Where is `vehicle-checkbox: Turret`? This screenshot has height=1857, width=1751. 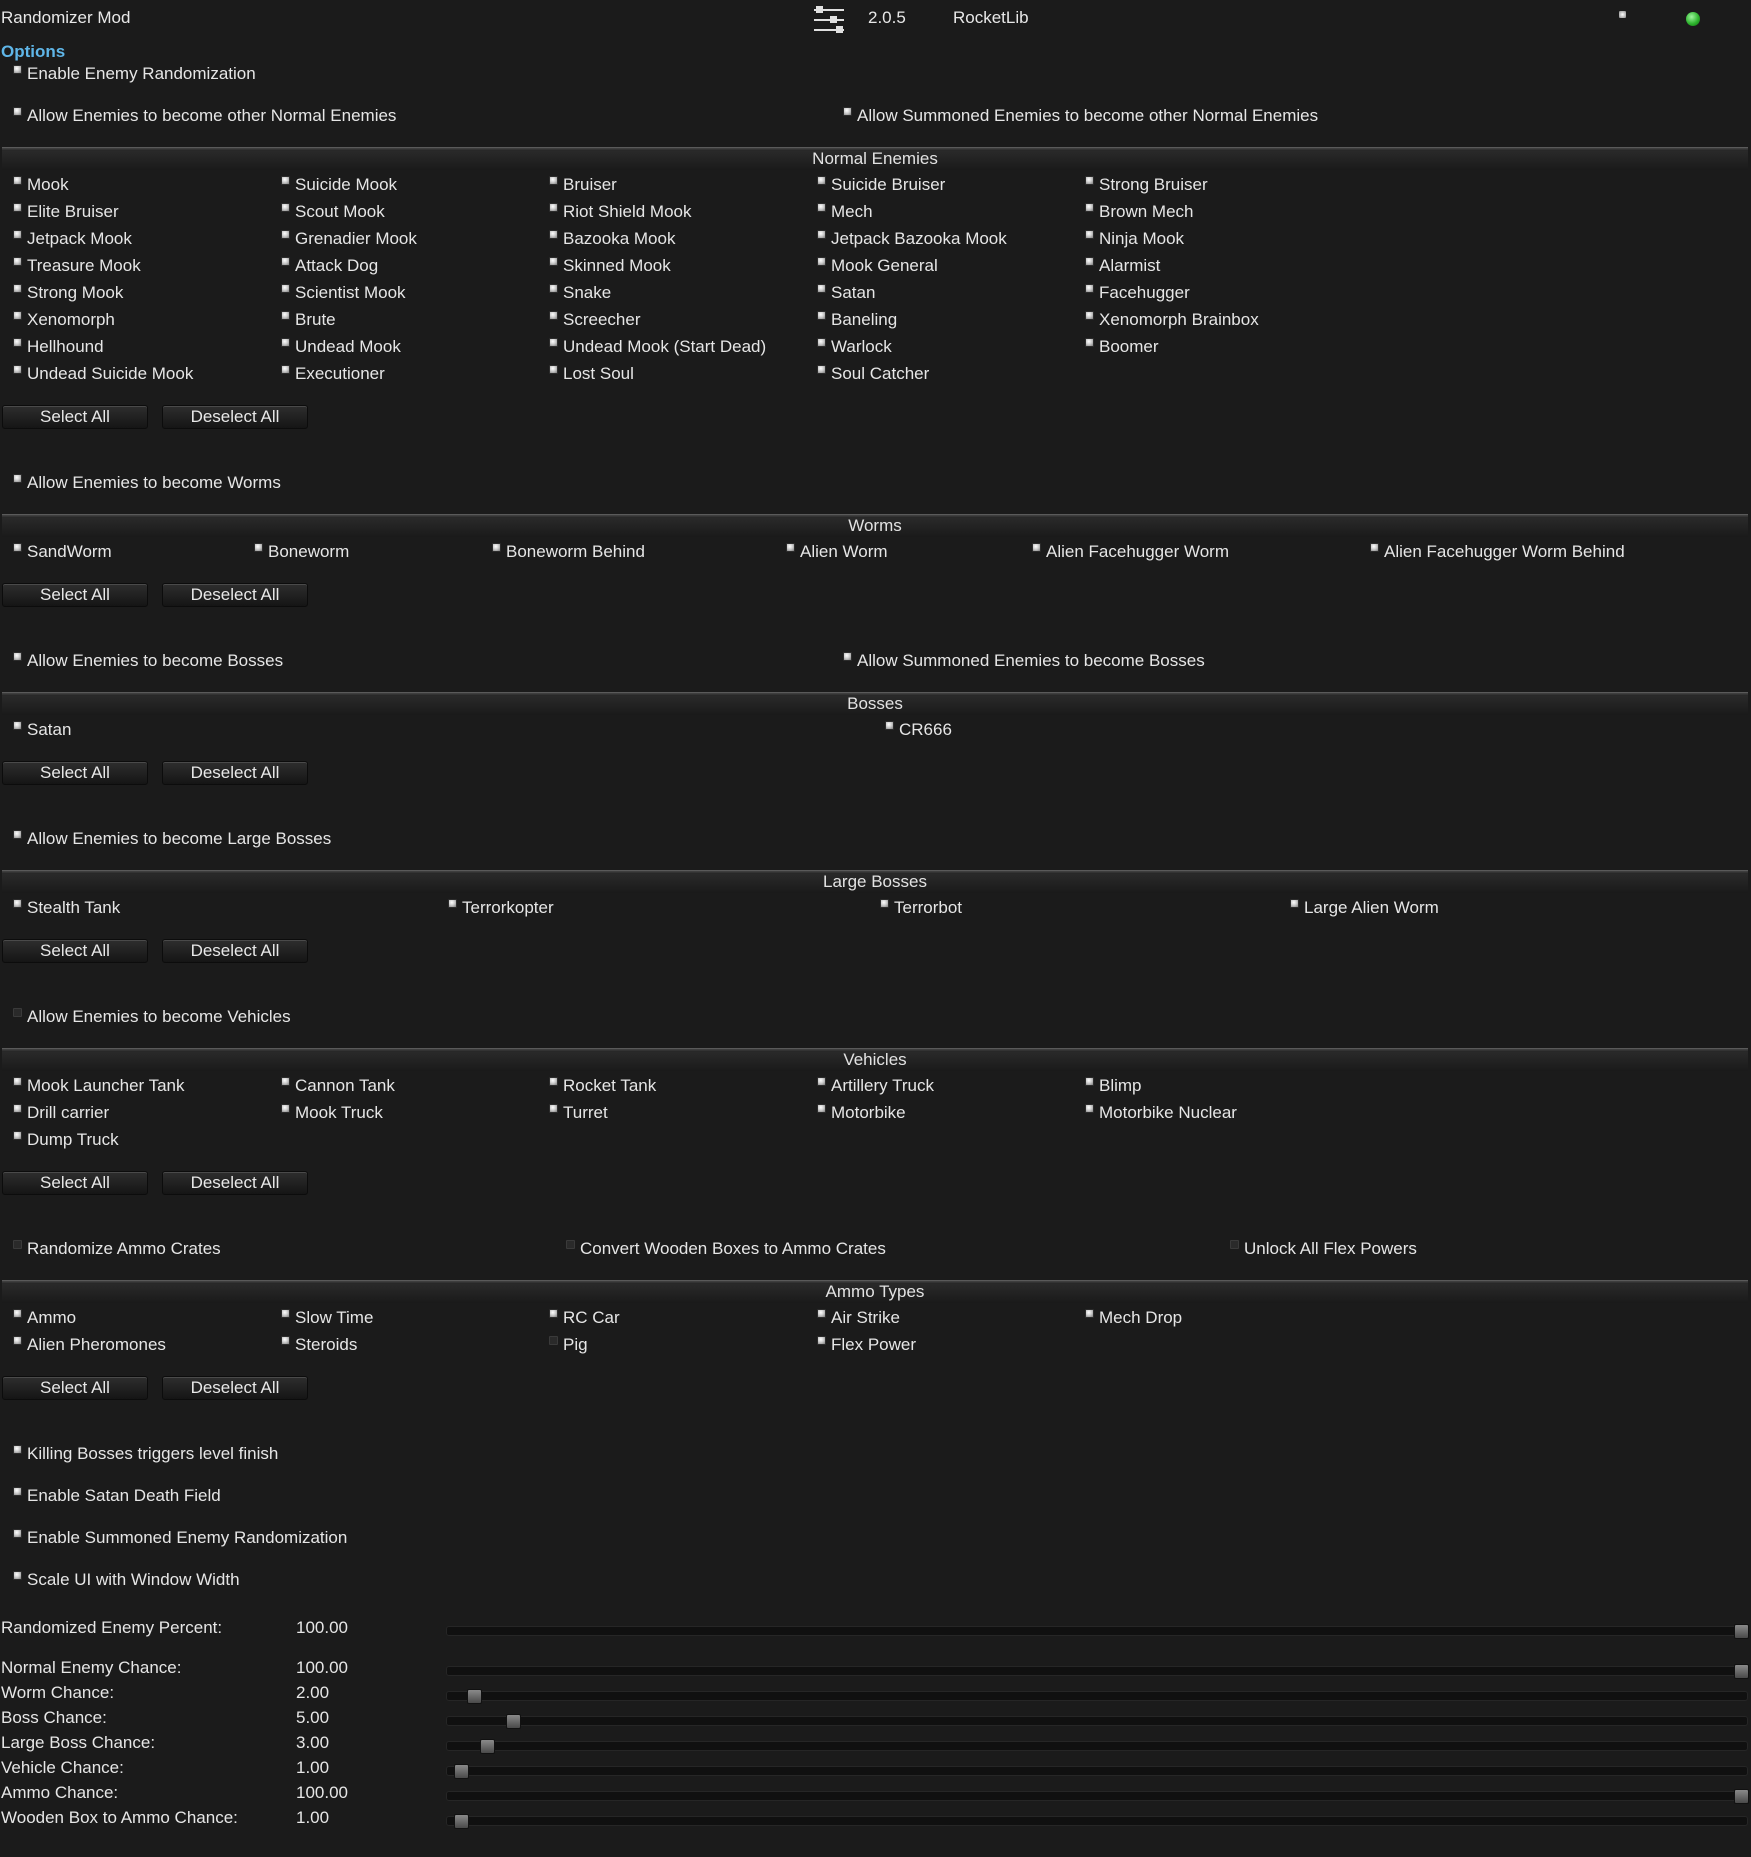 vehicle-checkbox: Turret is located at coordinates (578, 1113).